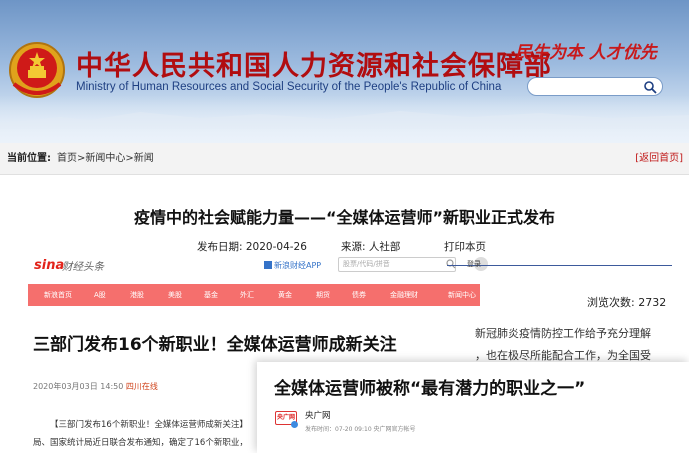  What do you see at coordinates (359, 295) in the screenshot?
I see `nav-item: 债券` at bounding box center [359, 295].